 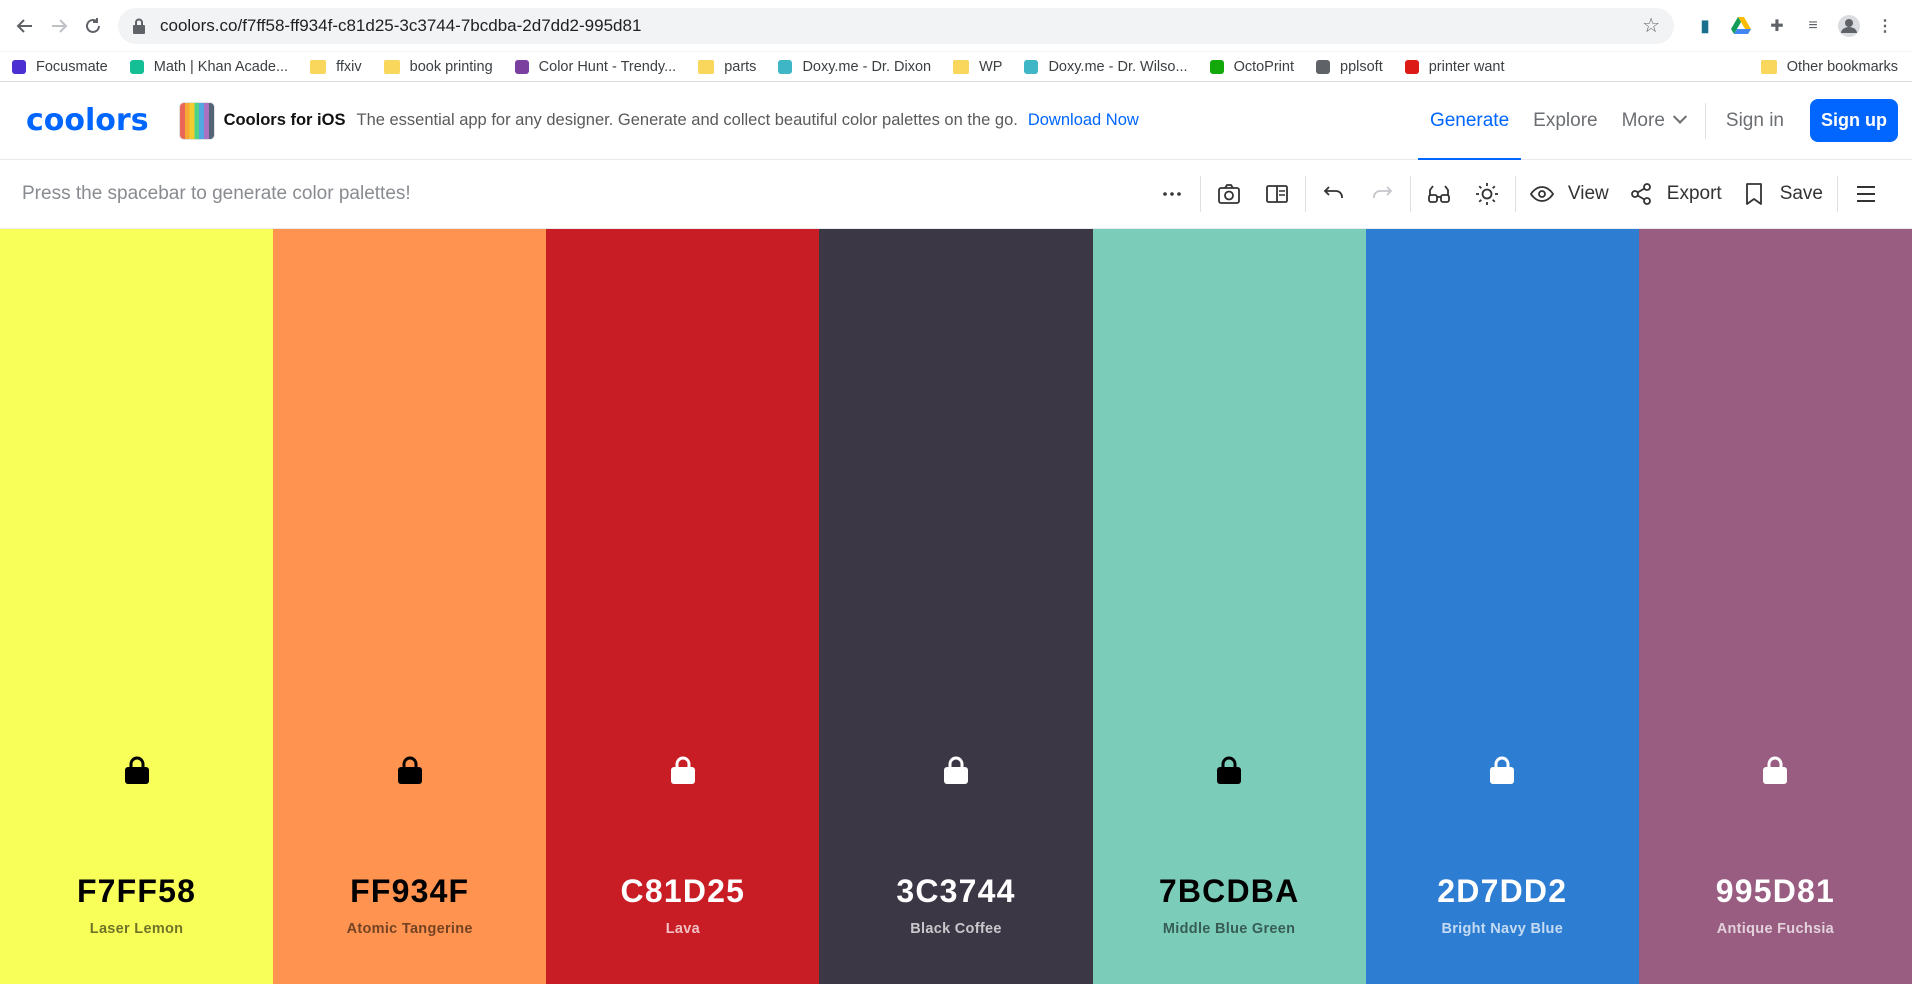 I want to click on google-drive-icon, so click(x=1741, y=26).